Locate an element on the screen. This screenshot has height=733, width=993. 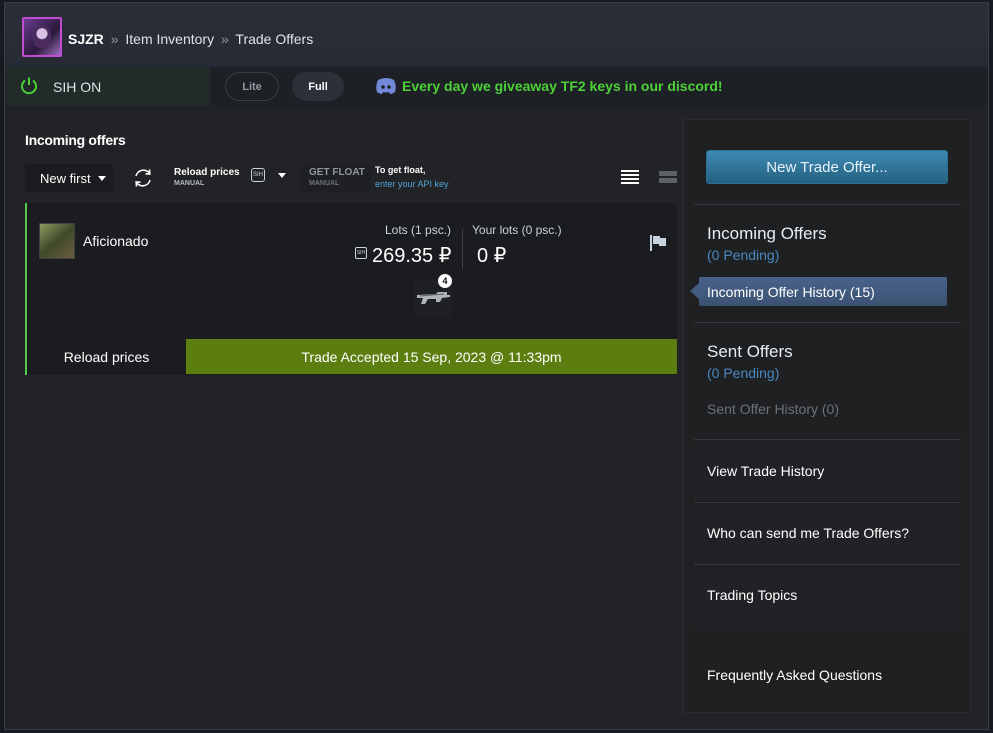
reload-prices-mode: MANUAL is located at coordinates (189, 183).